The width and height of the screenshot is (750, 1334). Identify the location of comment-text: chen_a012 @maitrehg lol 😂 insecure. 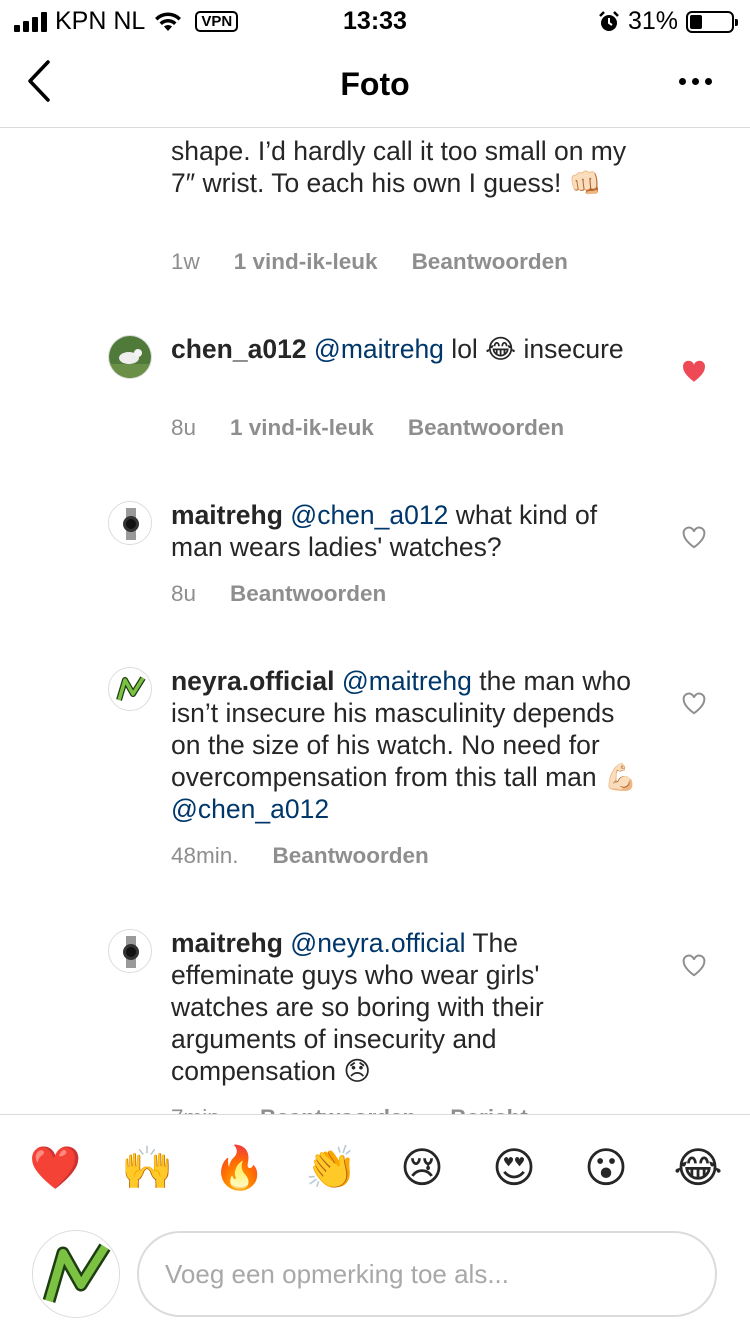
(397, 349).